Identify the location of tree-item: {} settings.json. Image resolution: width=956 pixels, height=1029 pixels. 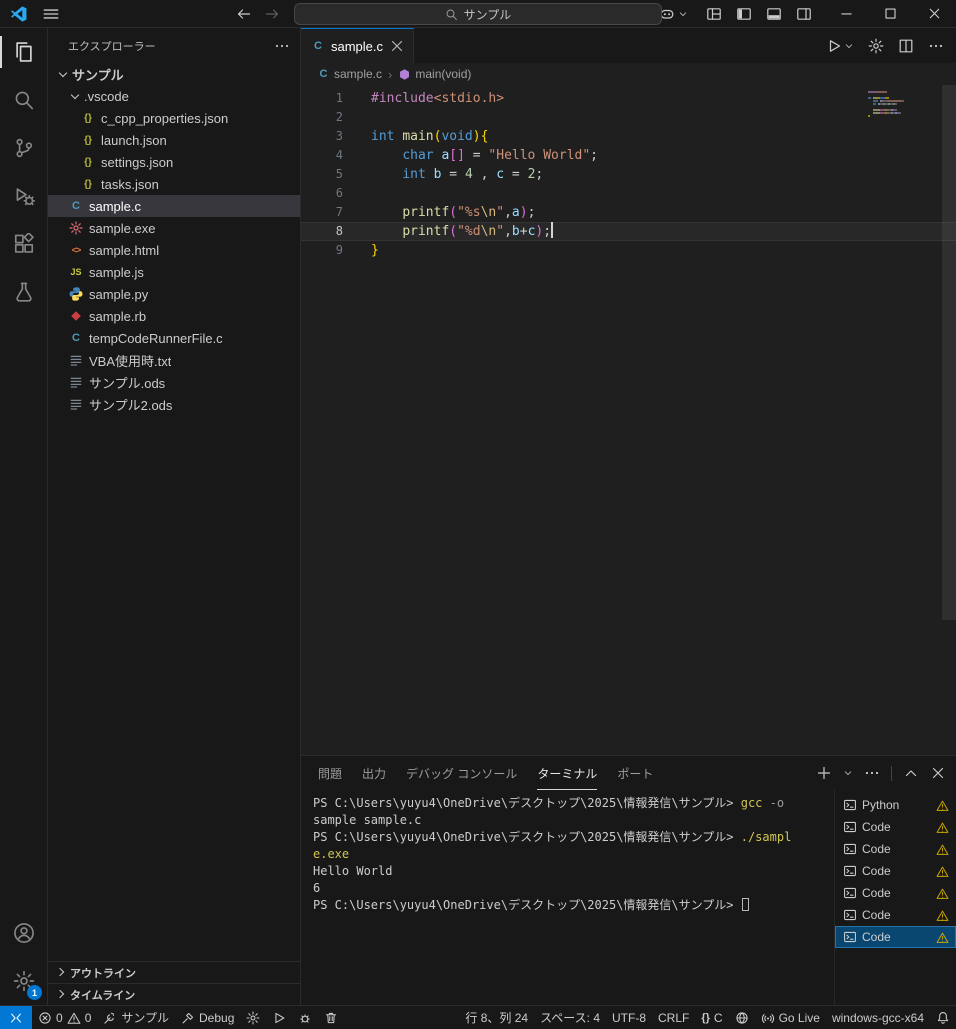
(174, 162).